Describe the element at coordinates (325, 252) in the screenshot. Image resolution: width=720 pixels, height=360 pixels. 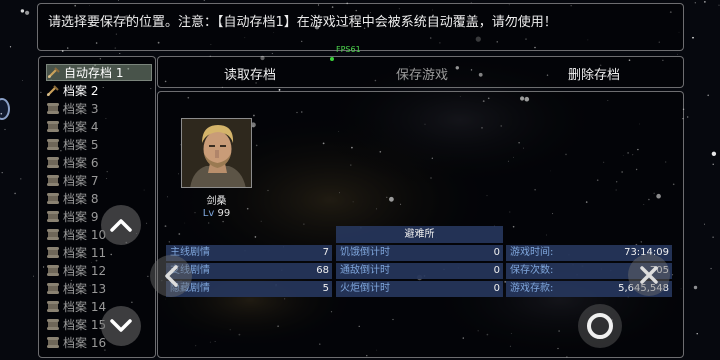
I see `stat-value: 7` at that location.